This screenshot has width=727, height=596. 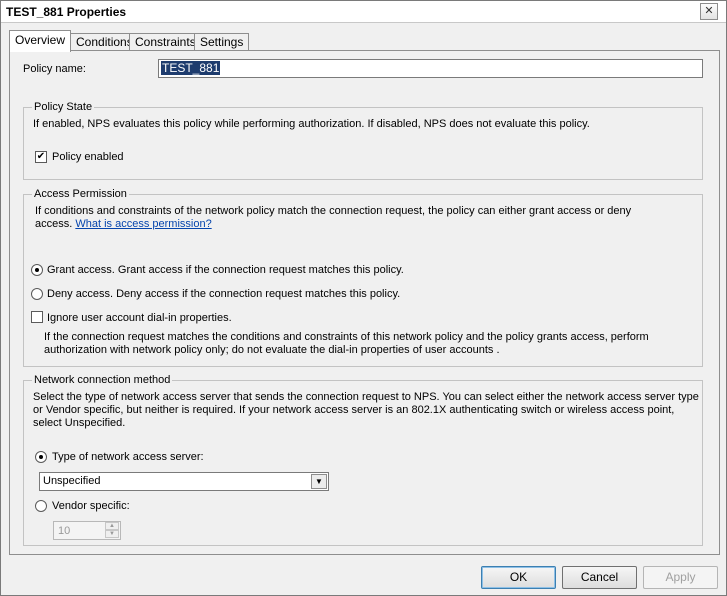 I want to click on vendor-specific-value: 10, so click(x=64, y=531).